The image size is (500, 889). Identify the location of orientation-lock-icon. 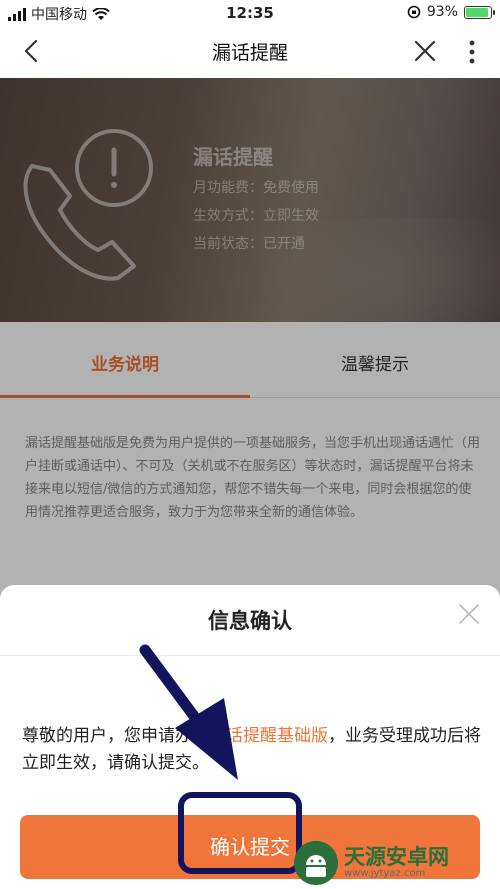
(414, 12).